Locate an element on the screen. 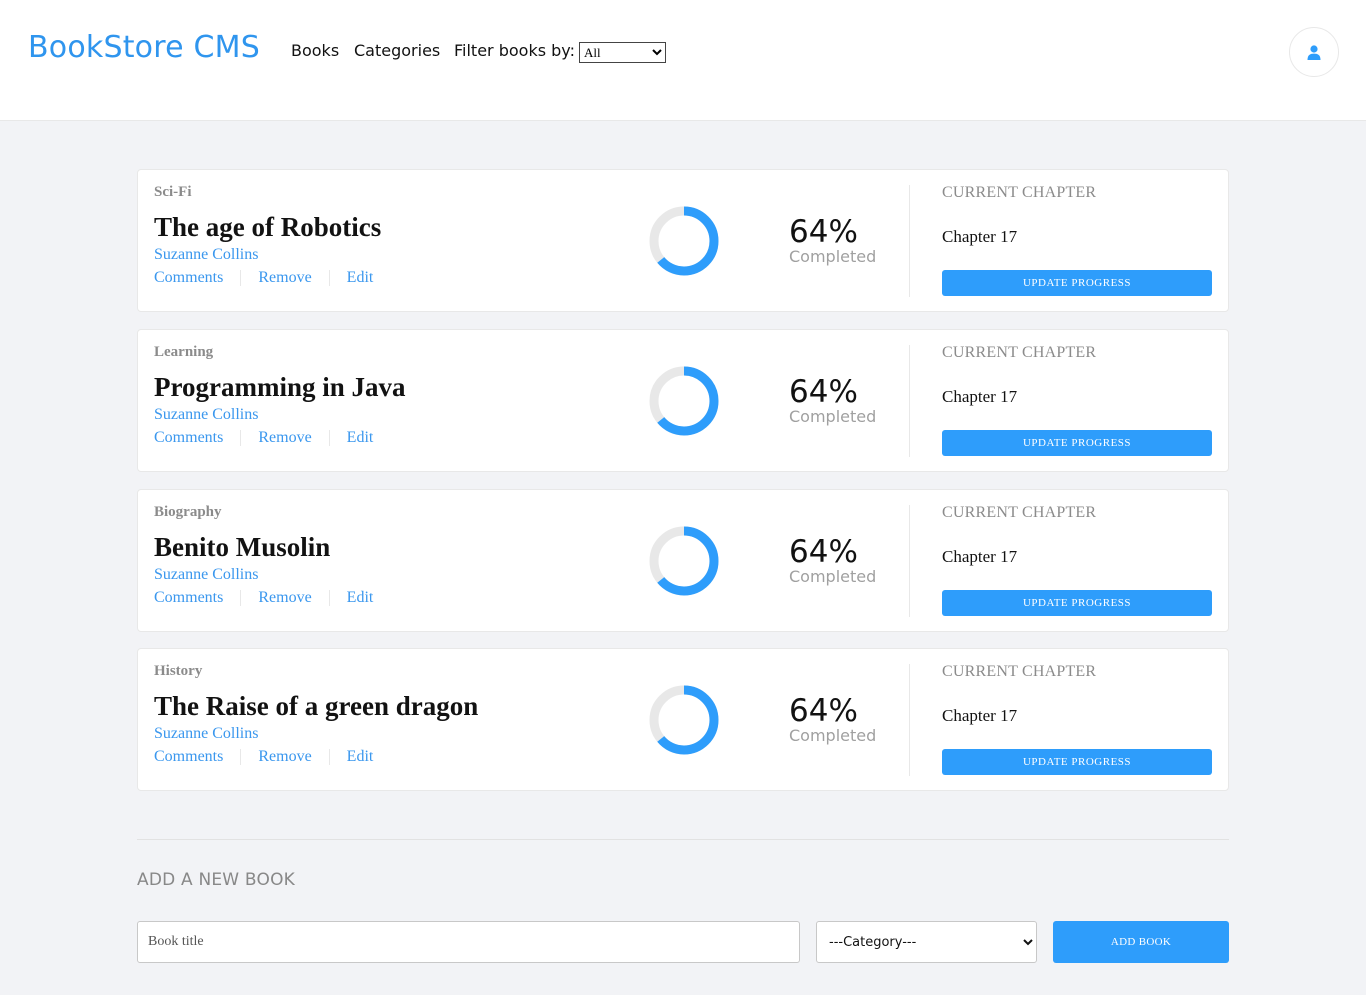 The width and height of the screenshot is (1366, 995). user-button is located at coordinates (1314, 52).